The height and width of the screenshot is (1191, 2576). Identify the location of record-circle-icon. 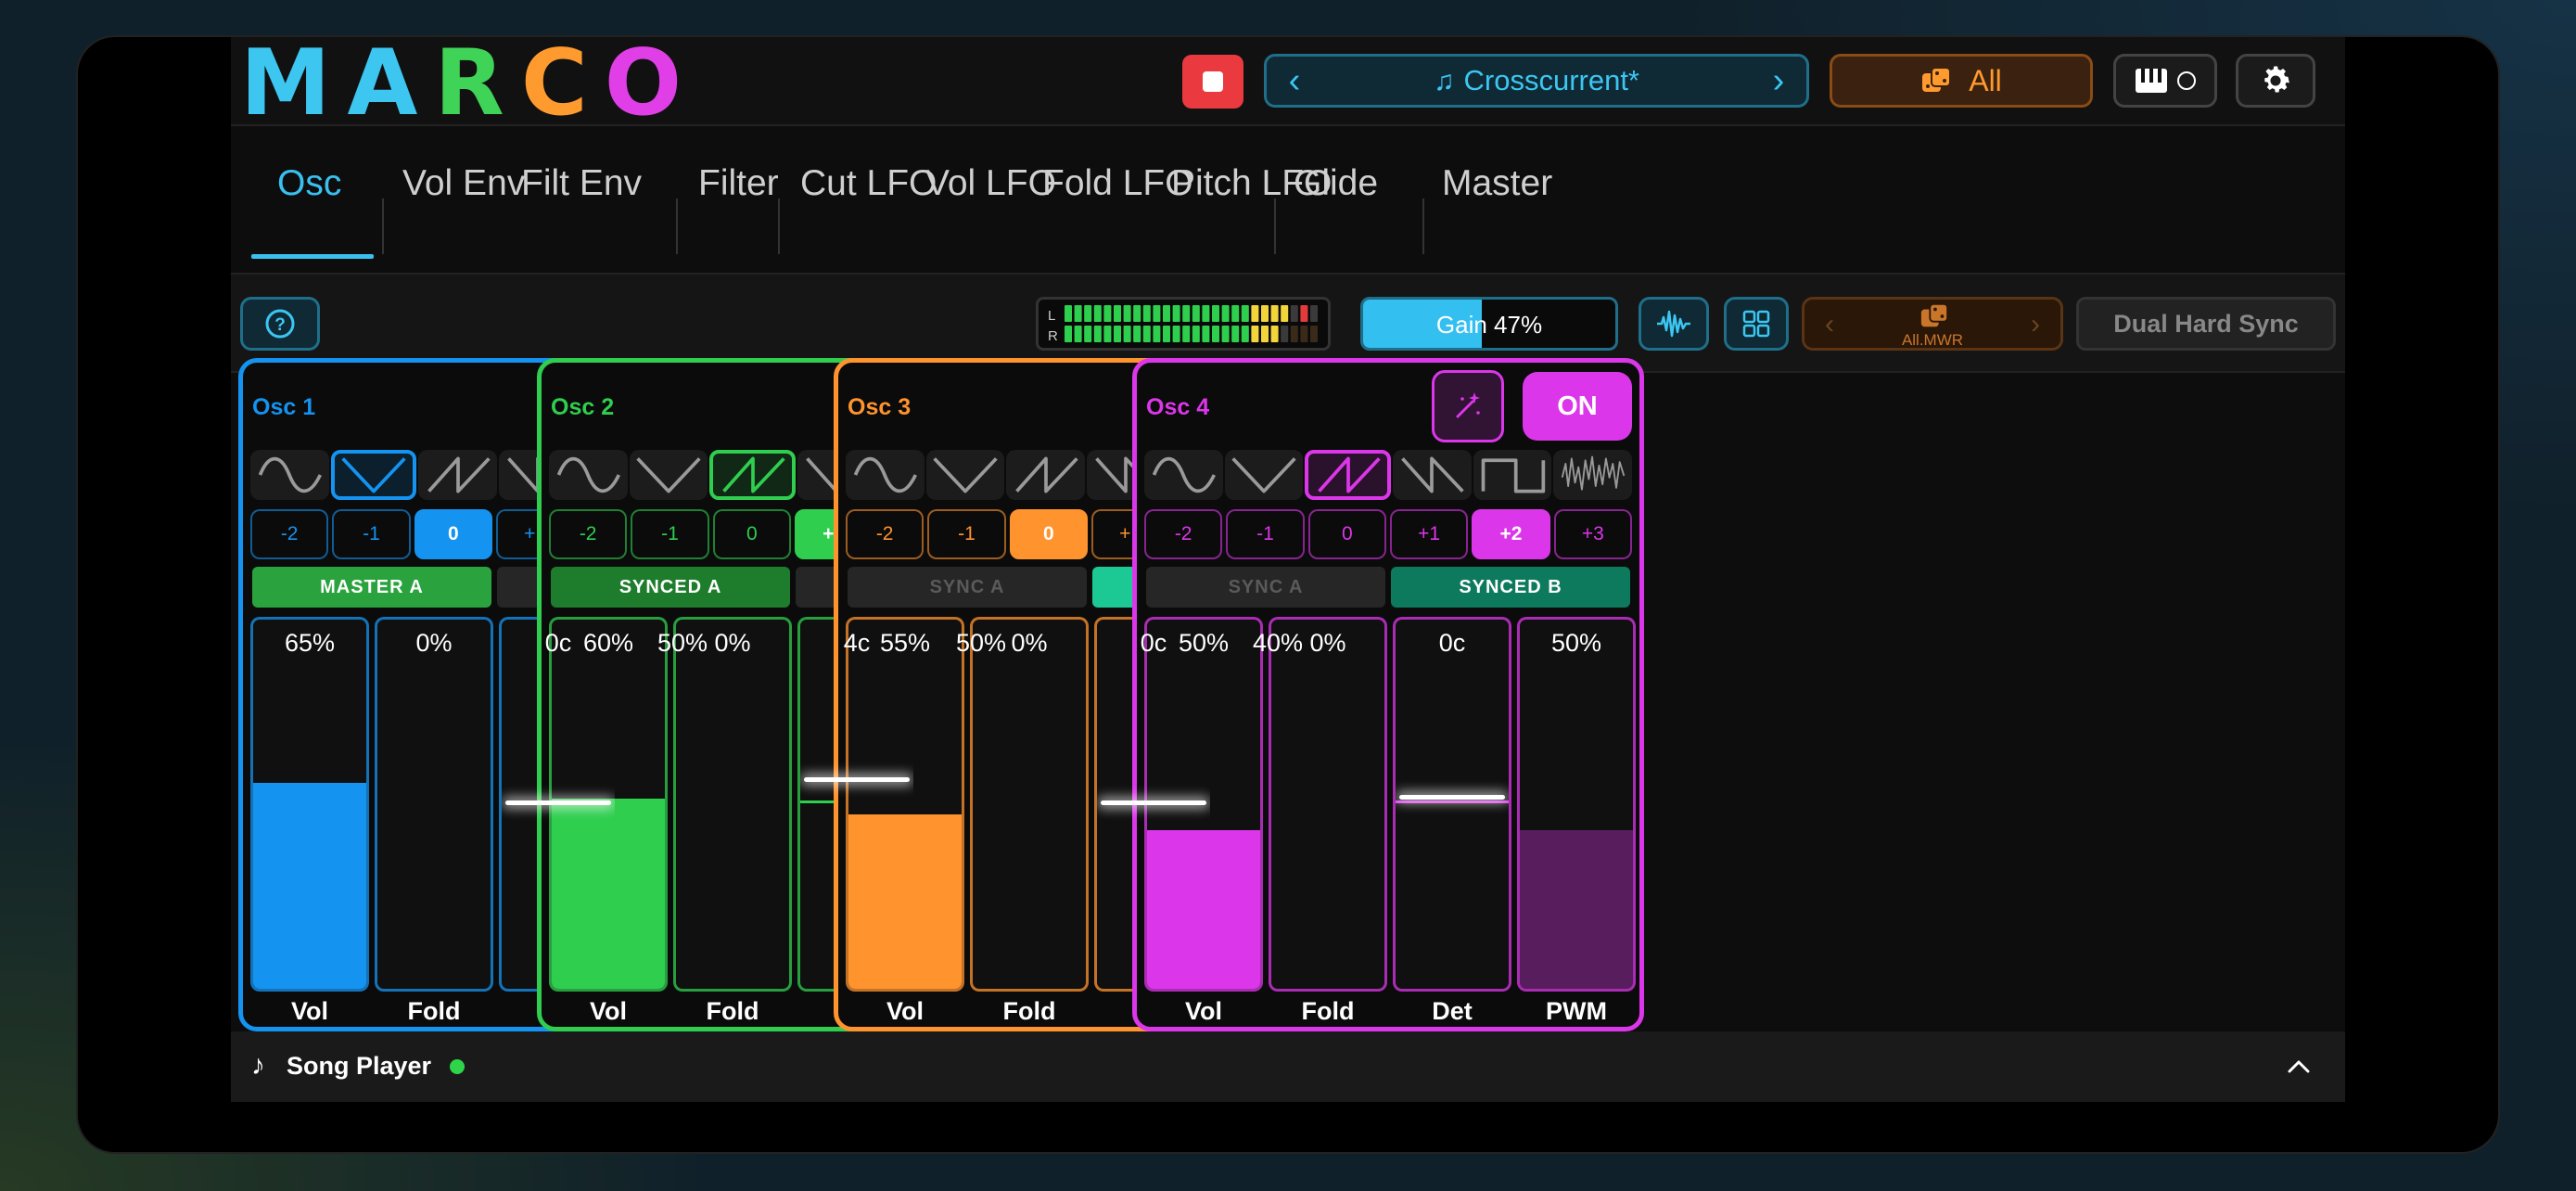
(2186, 80).